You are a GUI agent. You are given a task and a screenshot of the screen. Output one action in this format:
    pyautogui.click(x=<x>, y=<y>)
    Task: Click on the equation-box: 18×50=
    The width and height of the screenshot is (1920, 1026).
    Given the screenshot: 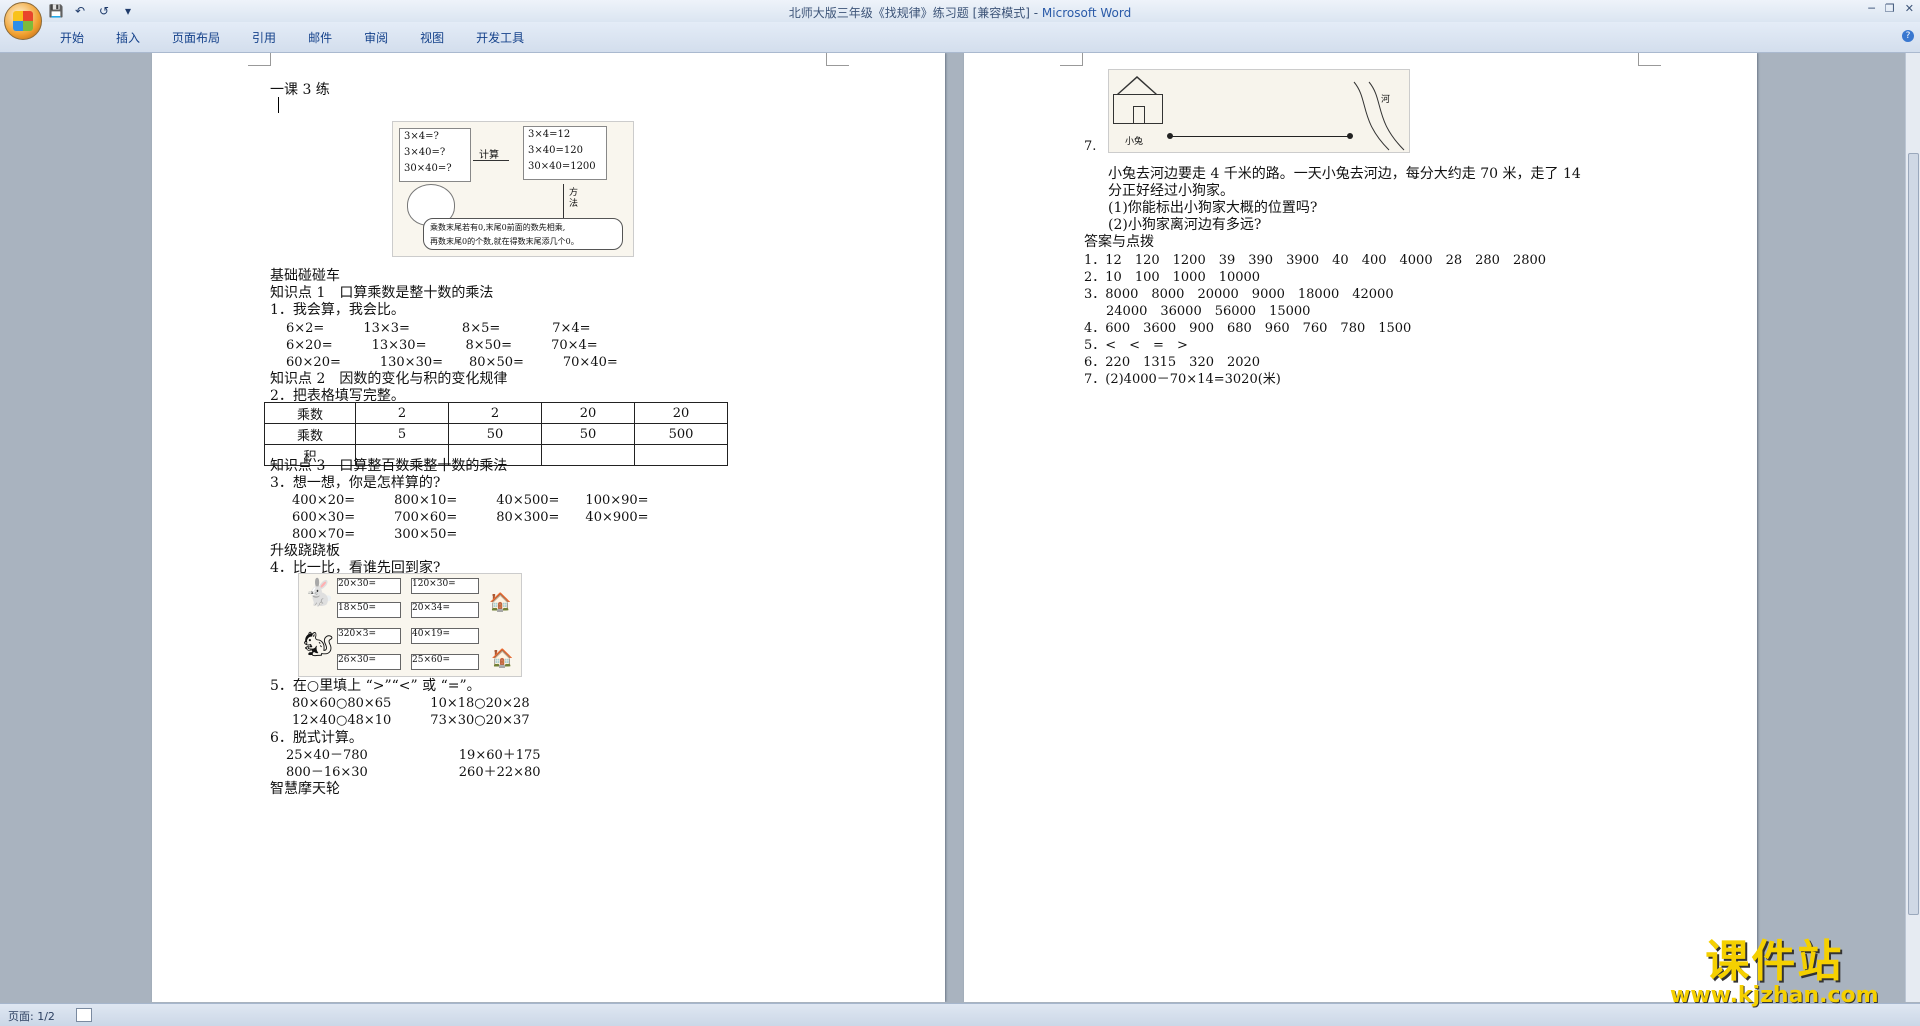 What is the action you would take?
    pyautogui.click(x=369, y=610)
    